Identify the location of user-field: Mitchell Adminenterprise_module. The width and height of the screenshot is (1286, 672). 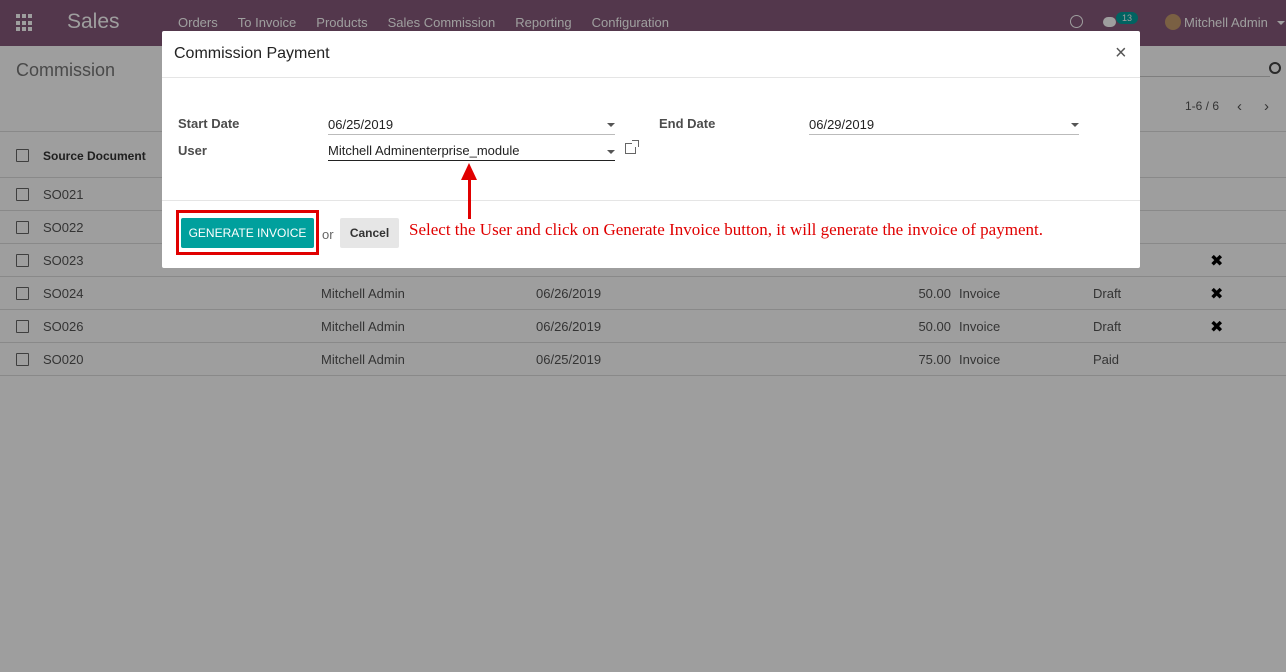
(471, 151).